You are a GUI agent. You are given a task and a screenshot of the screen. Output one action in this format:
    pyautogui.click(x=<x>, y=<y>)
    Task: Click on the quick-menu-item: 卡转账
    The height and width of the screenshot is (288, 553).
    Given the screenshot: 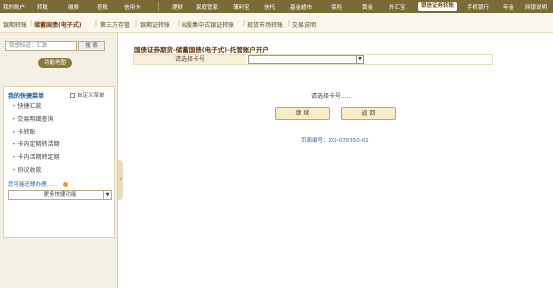 What is the action you would take?
    pyautogui.click(x=36, y=133)
    